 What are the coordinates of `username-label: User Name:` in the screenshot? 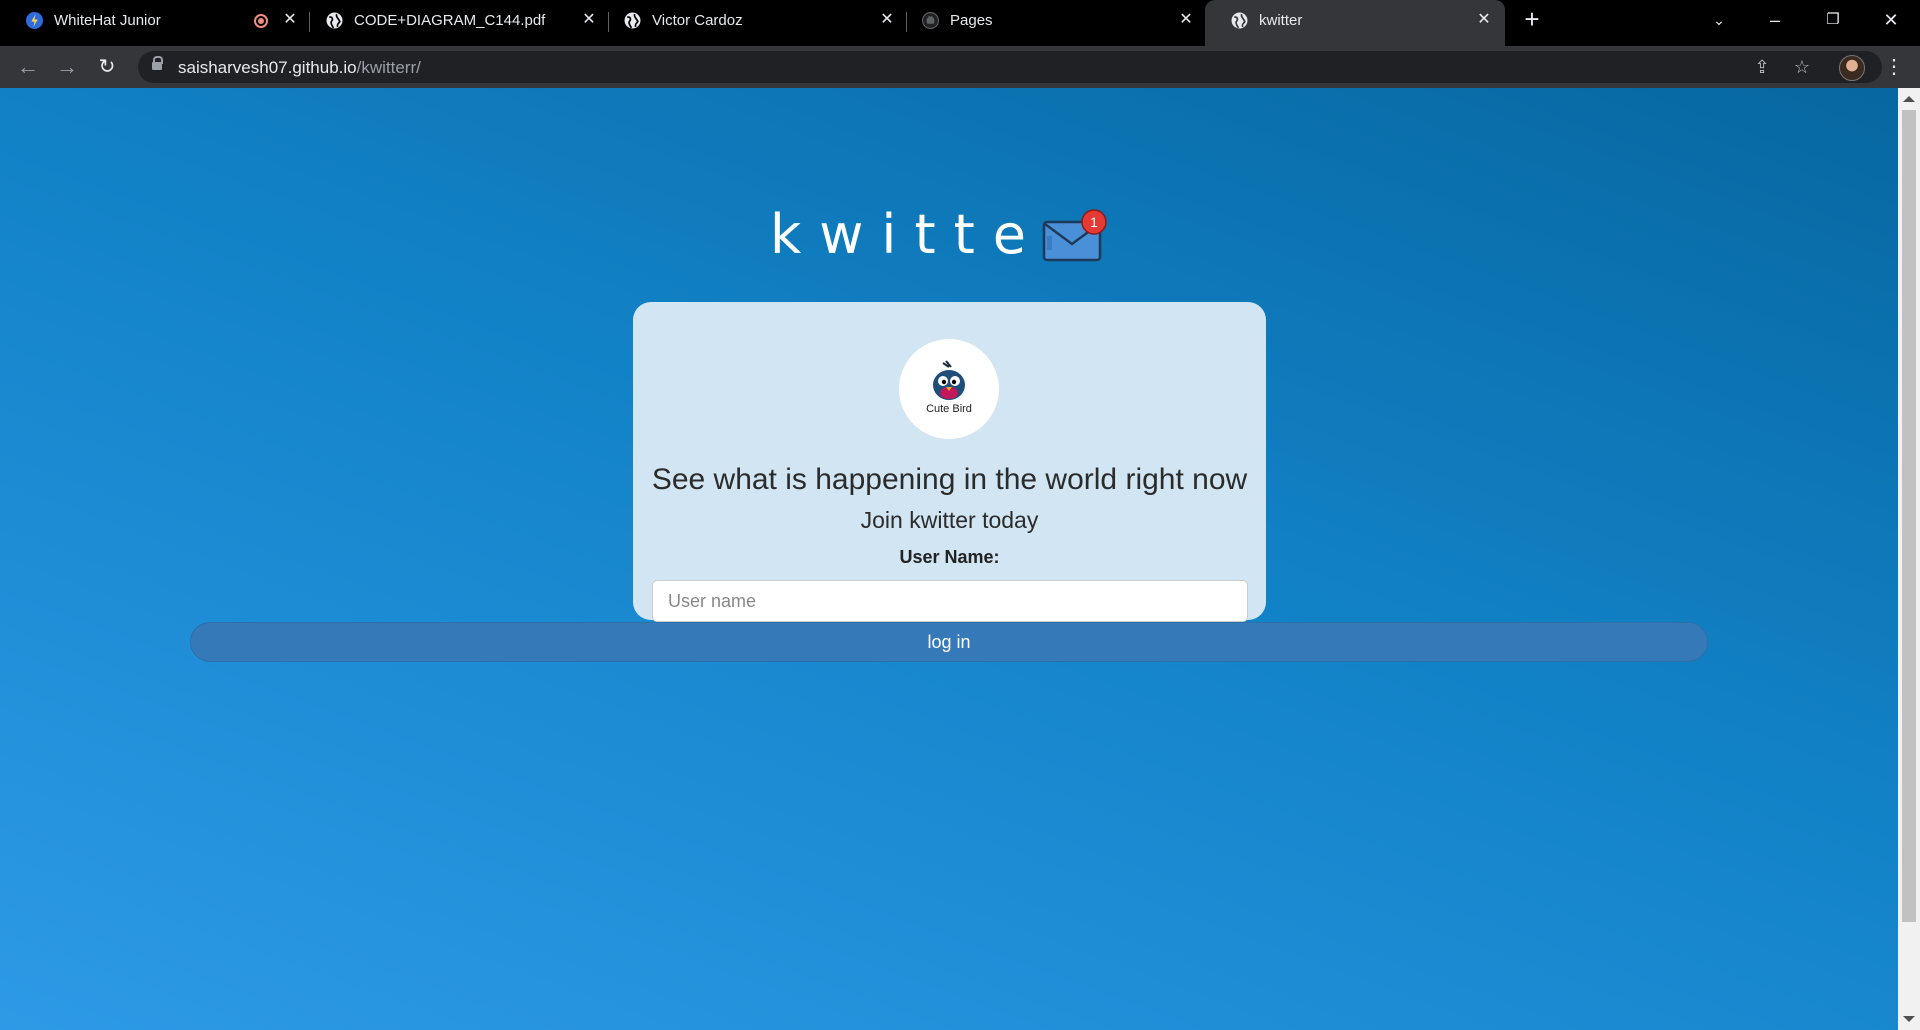 It's located at (949, 557).